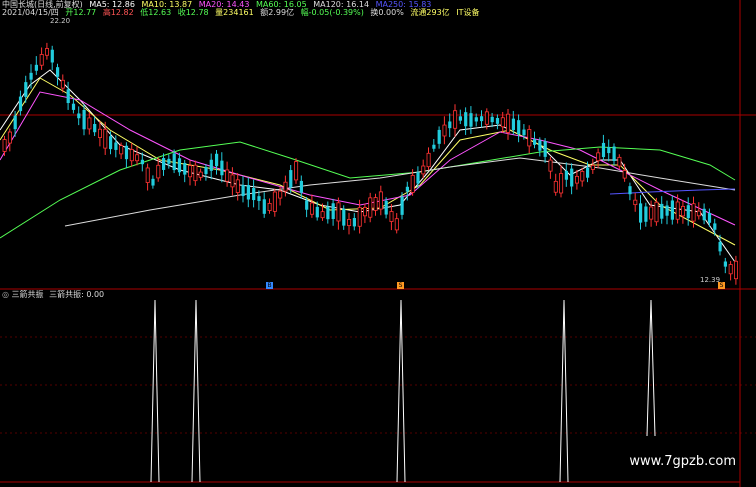 This screenshot has width=756, height=487. I want to click on close-label: 收12.78, so click(193, 12).